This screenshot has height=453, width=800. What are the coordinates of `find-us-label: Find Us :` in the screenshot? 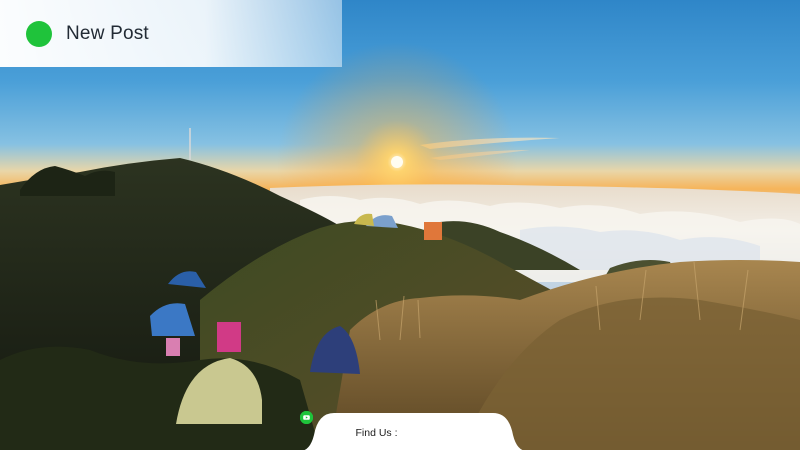 It's located at (376, 433).